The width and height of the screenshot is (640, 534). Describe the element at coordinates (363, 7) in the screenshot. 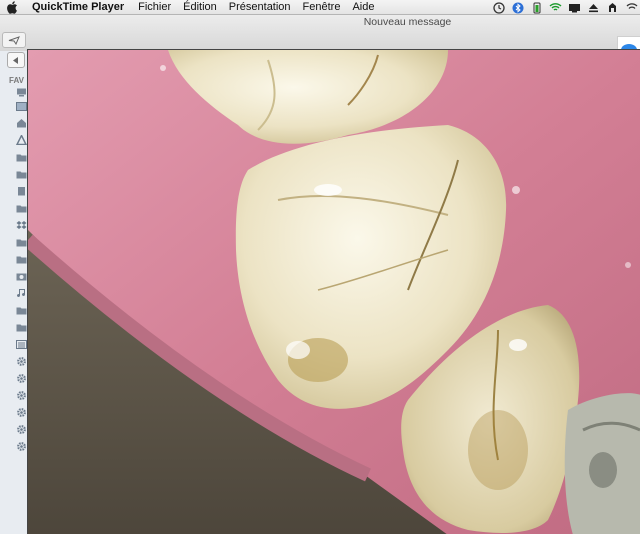

I see `menu-aide: Aide` at that location.